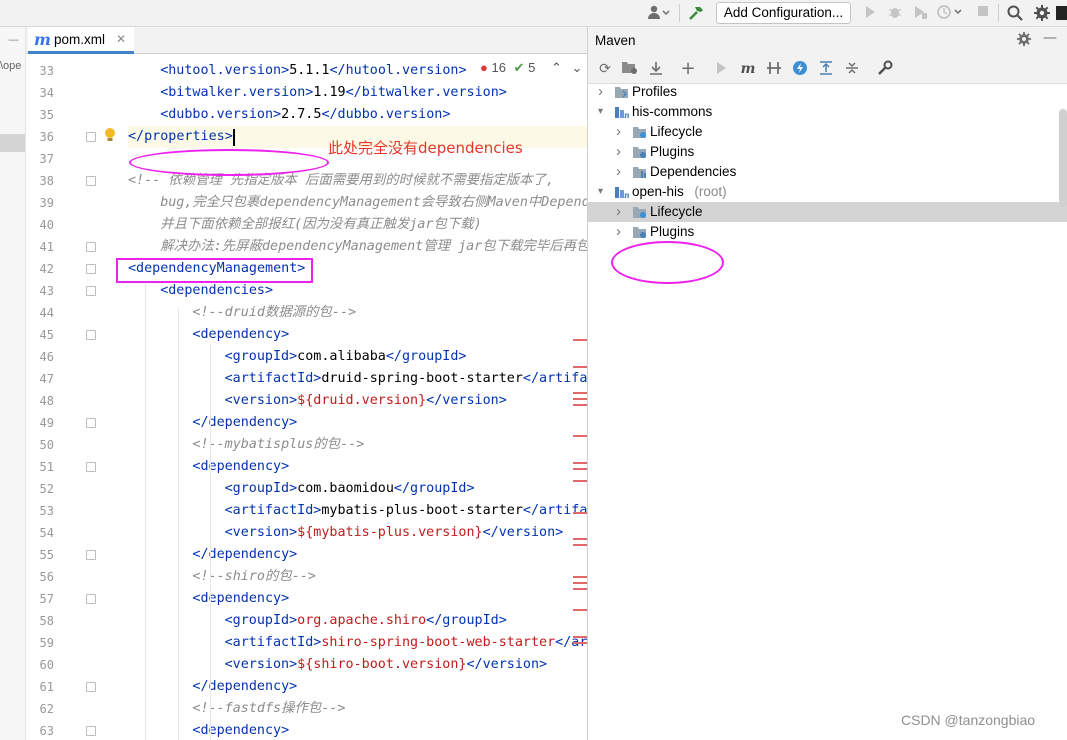  I want to click on previous-highlight-icon: ⌃, so click(556, 67).